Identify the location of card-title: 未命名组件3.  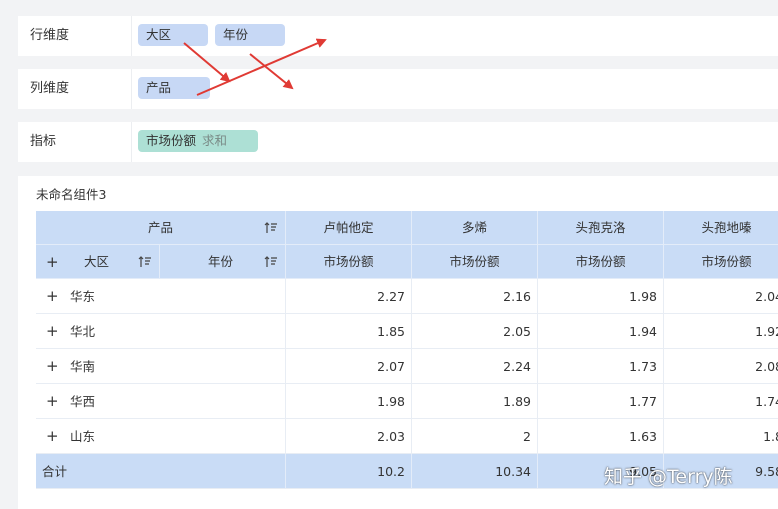
(71, 194).